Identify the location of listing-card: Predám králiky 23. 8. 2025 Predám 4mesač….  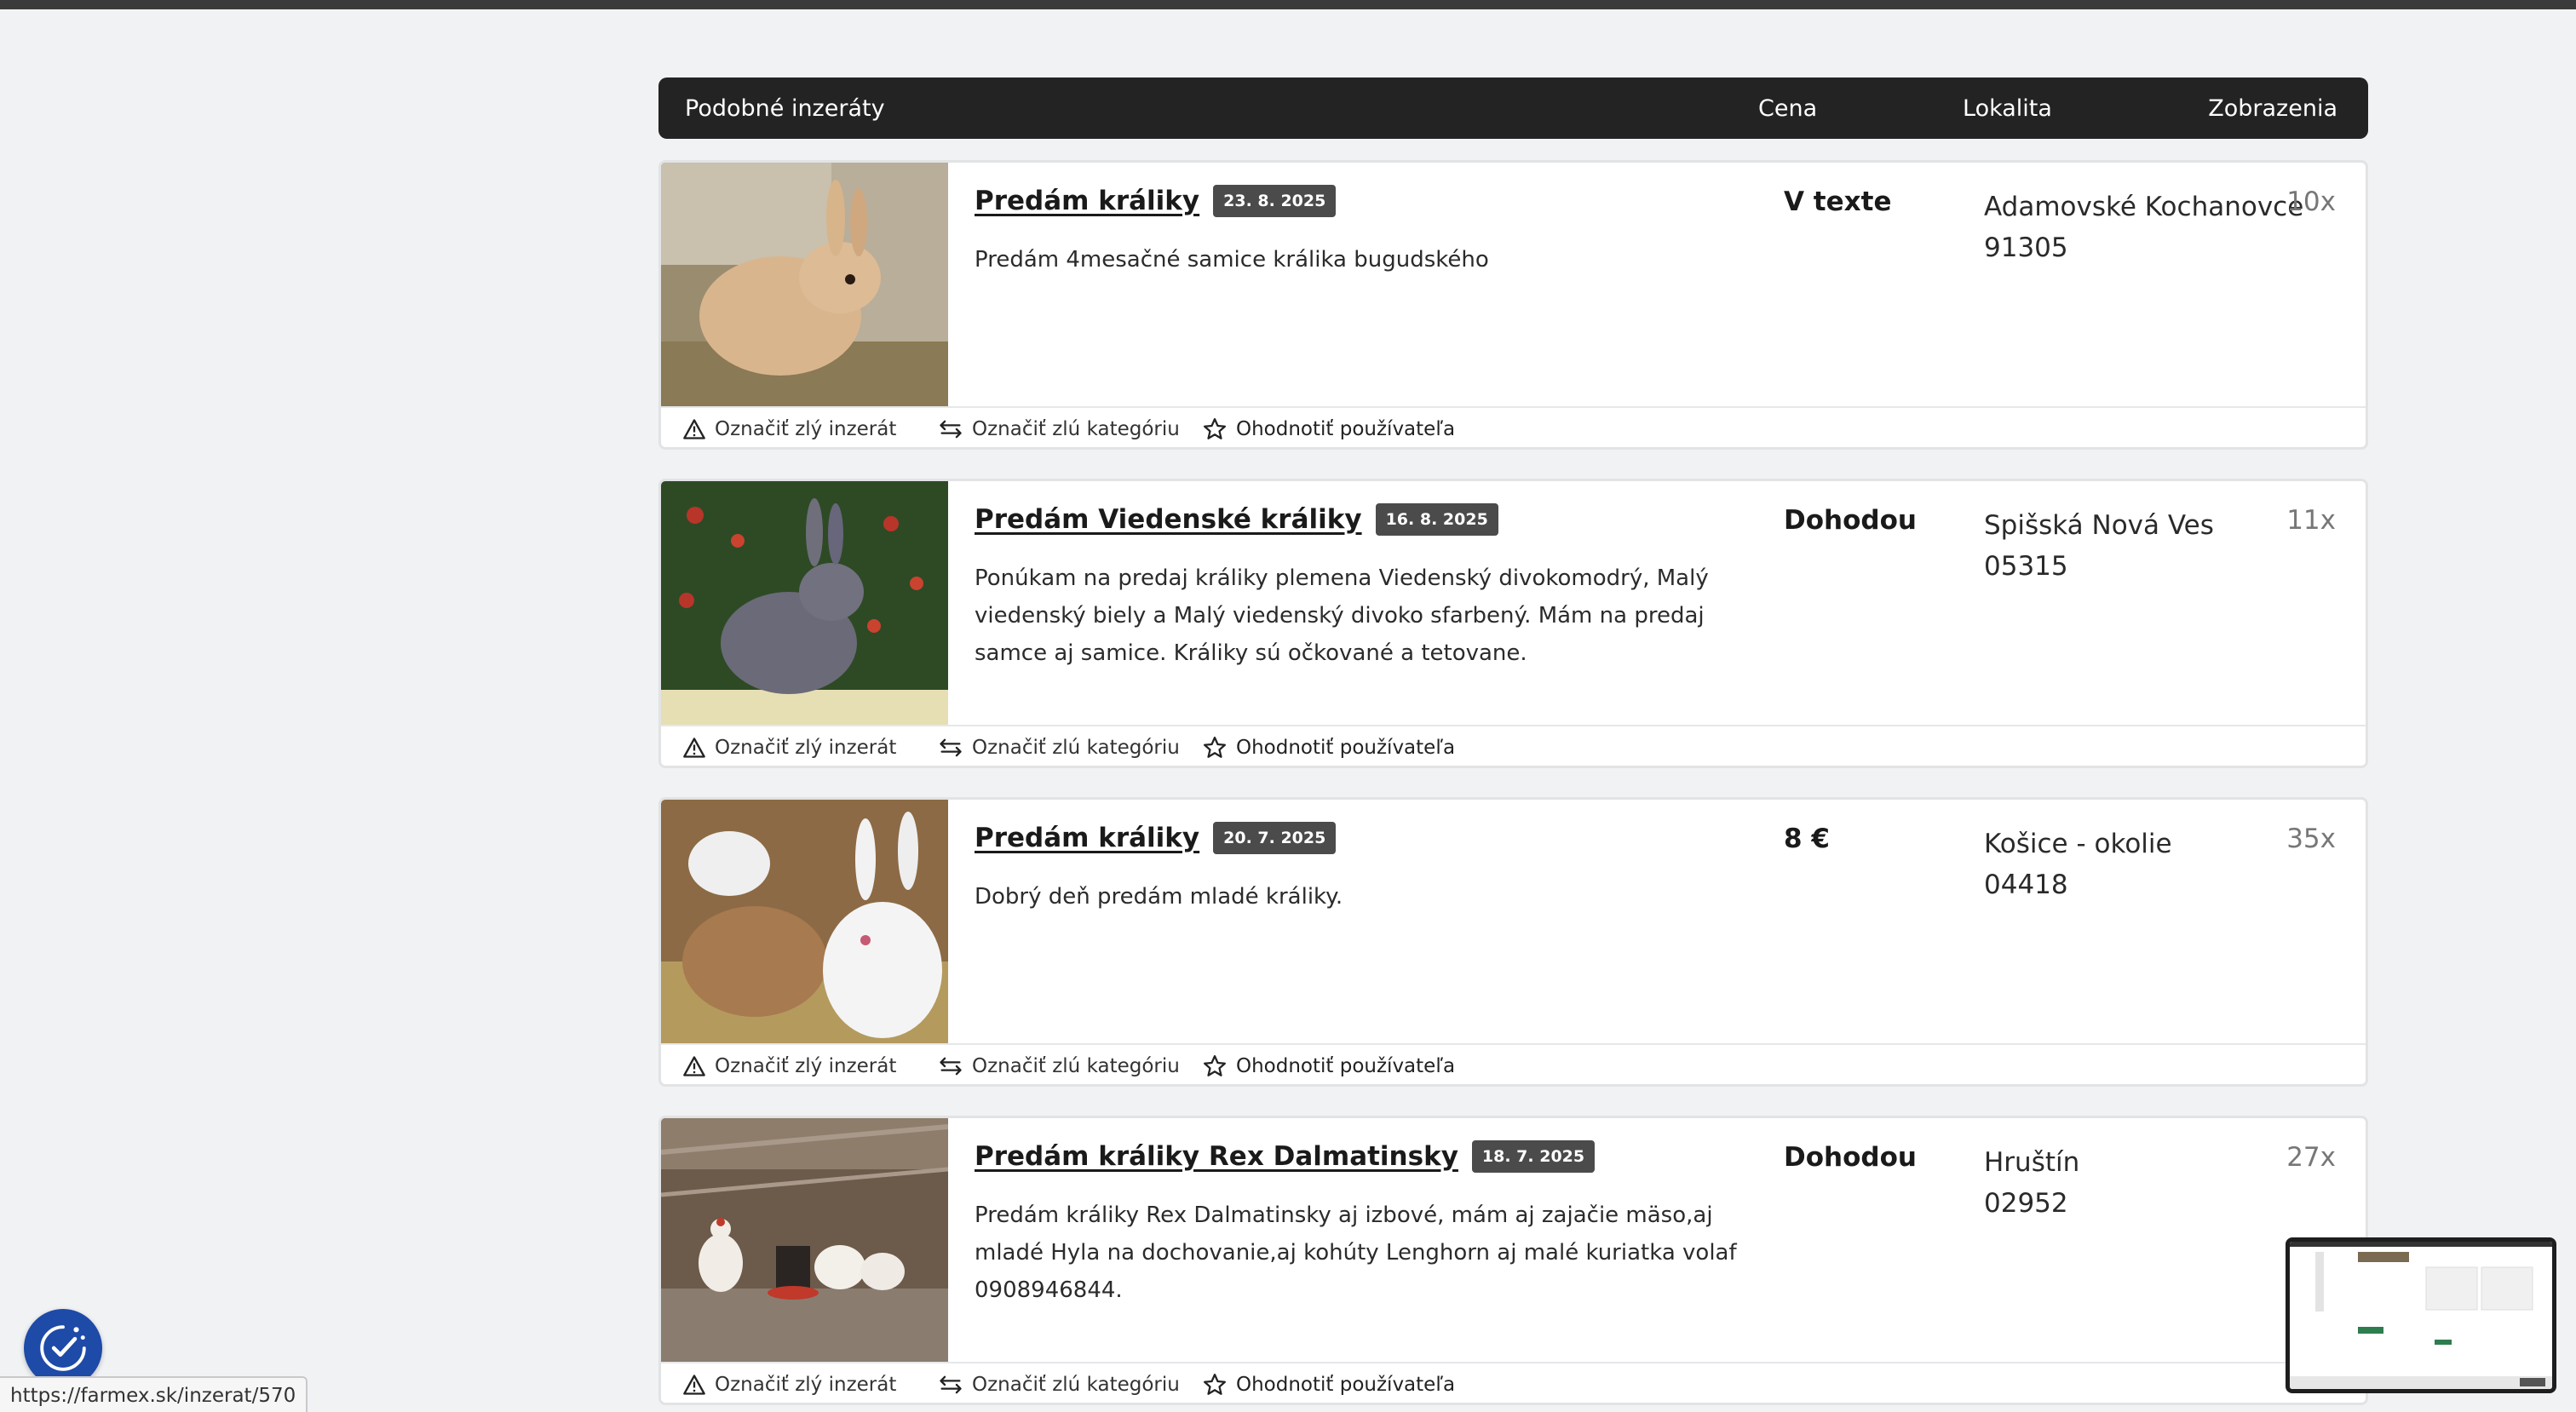
(1513, 305).